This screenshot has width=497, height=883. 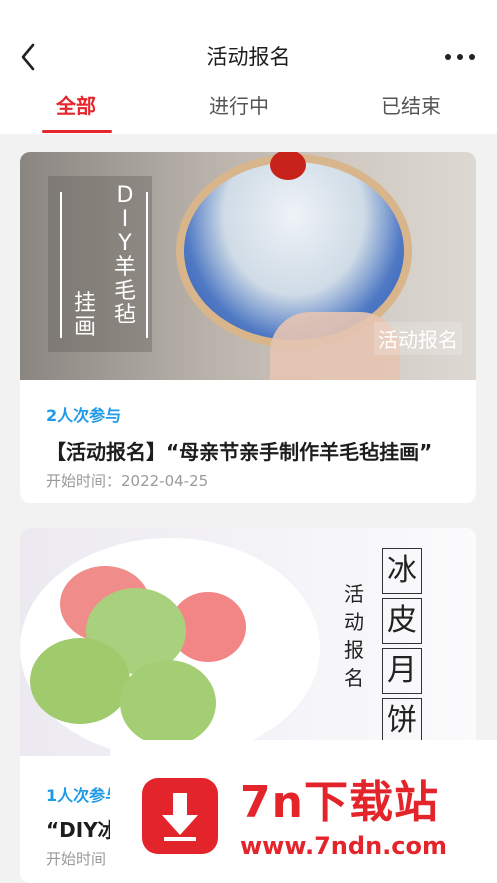 I want to click on activity-title: 【活动报名】“母亲节亲手制作羊毛毡挂画”, so click(x=239, y=452).